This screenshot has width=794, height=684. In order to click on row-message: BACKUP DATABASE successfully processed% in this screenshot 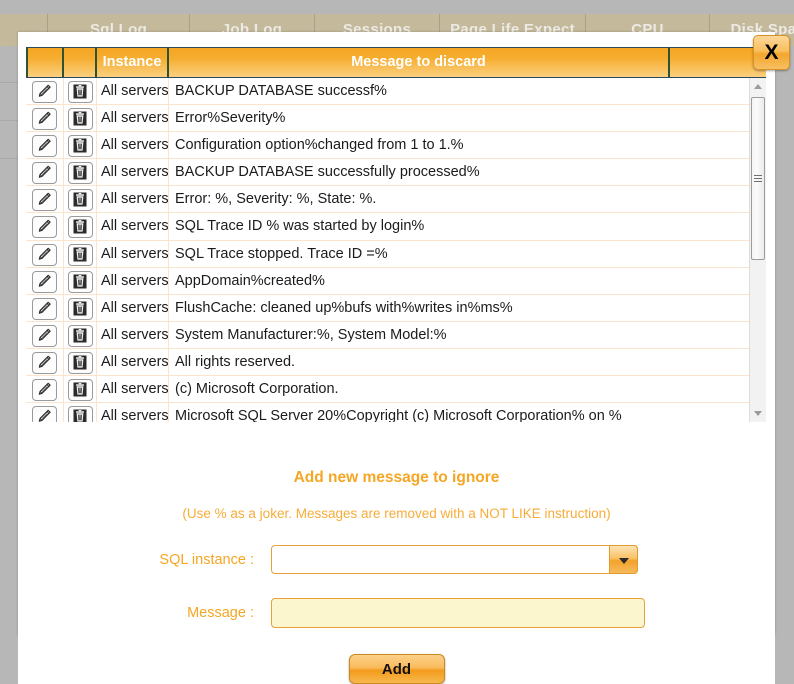, I will do `click(459, 172)`.